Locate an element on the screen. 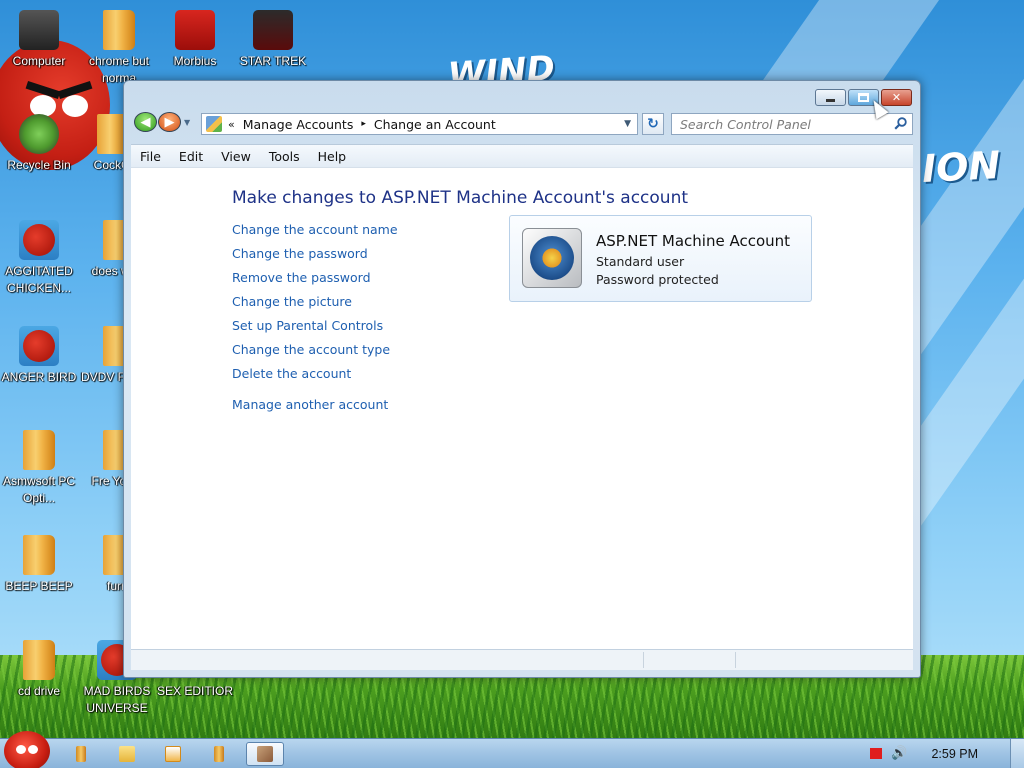 This screenshot has width=1024, height=768. status-bar is located at coordinates (522, 659).